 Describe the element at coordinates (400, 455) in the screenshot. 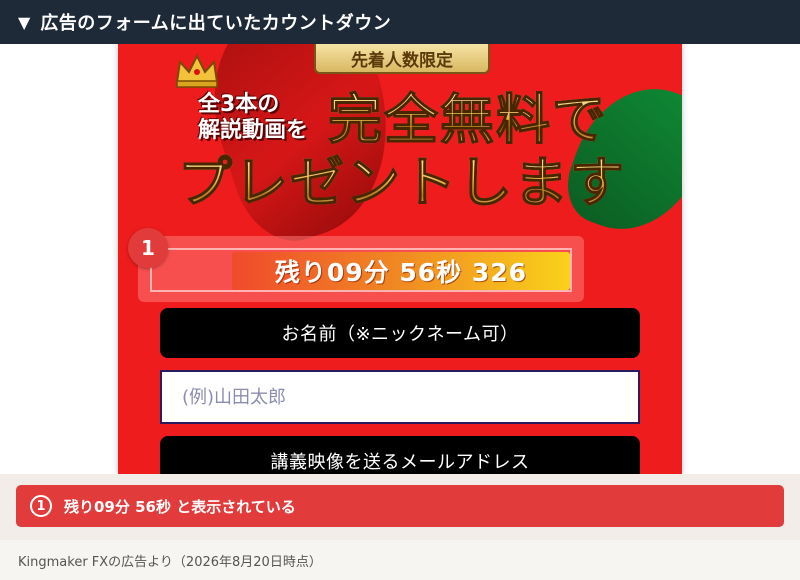

I see `email-label: 講義映像を送るメールアドレス` at that location.